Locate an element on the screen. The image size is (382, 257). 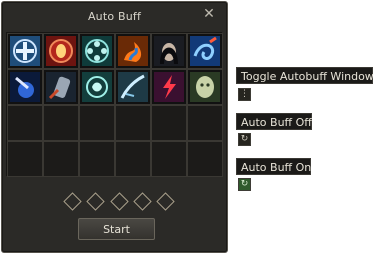
toggle-autobuff-label: Toggle Autobuff Window is located at coordinates (305, 75).